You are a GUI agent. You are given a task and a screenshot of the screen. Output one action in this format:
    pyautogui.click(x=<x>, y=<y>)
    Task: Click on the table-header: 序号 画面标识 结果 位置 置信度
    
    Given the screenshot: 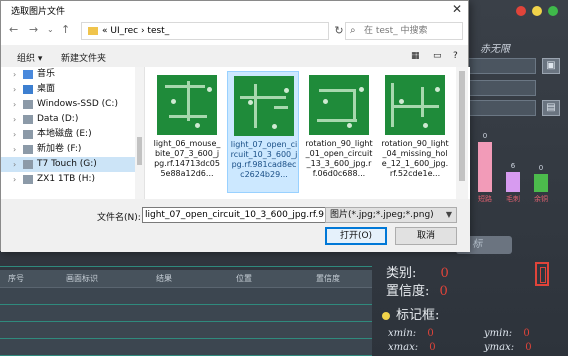 What is the action you would take?
    pyautogui.click(x=186, y=279)
    